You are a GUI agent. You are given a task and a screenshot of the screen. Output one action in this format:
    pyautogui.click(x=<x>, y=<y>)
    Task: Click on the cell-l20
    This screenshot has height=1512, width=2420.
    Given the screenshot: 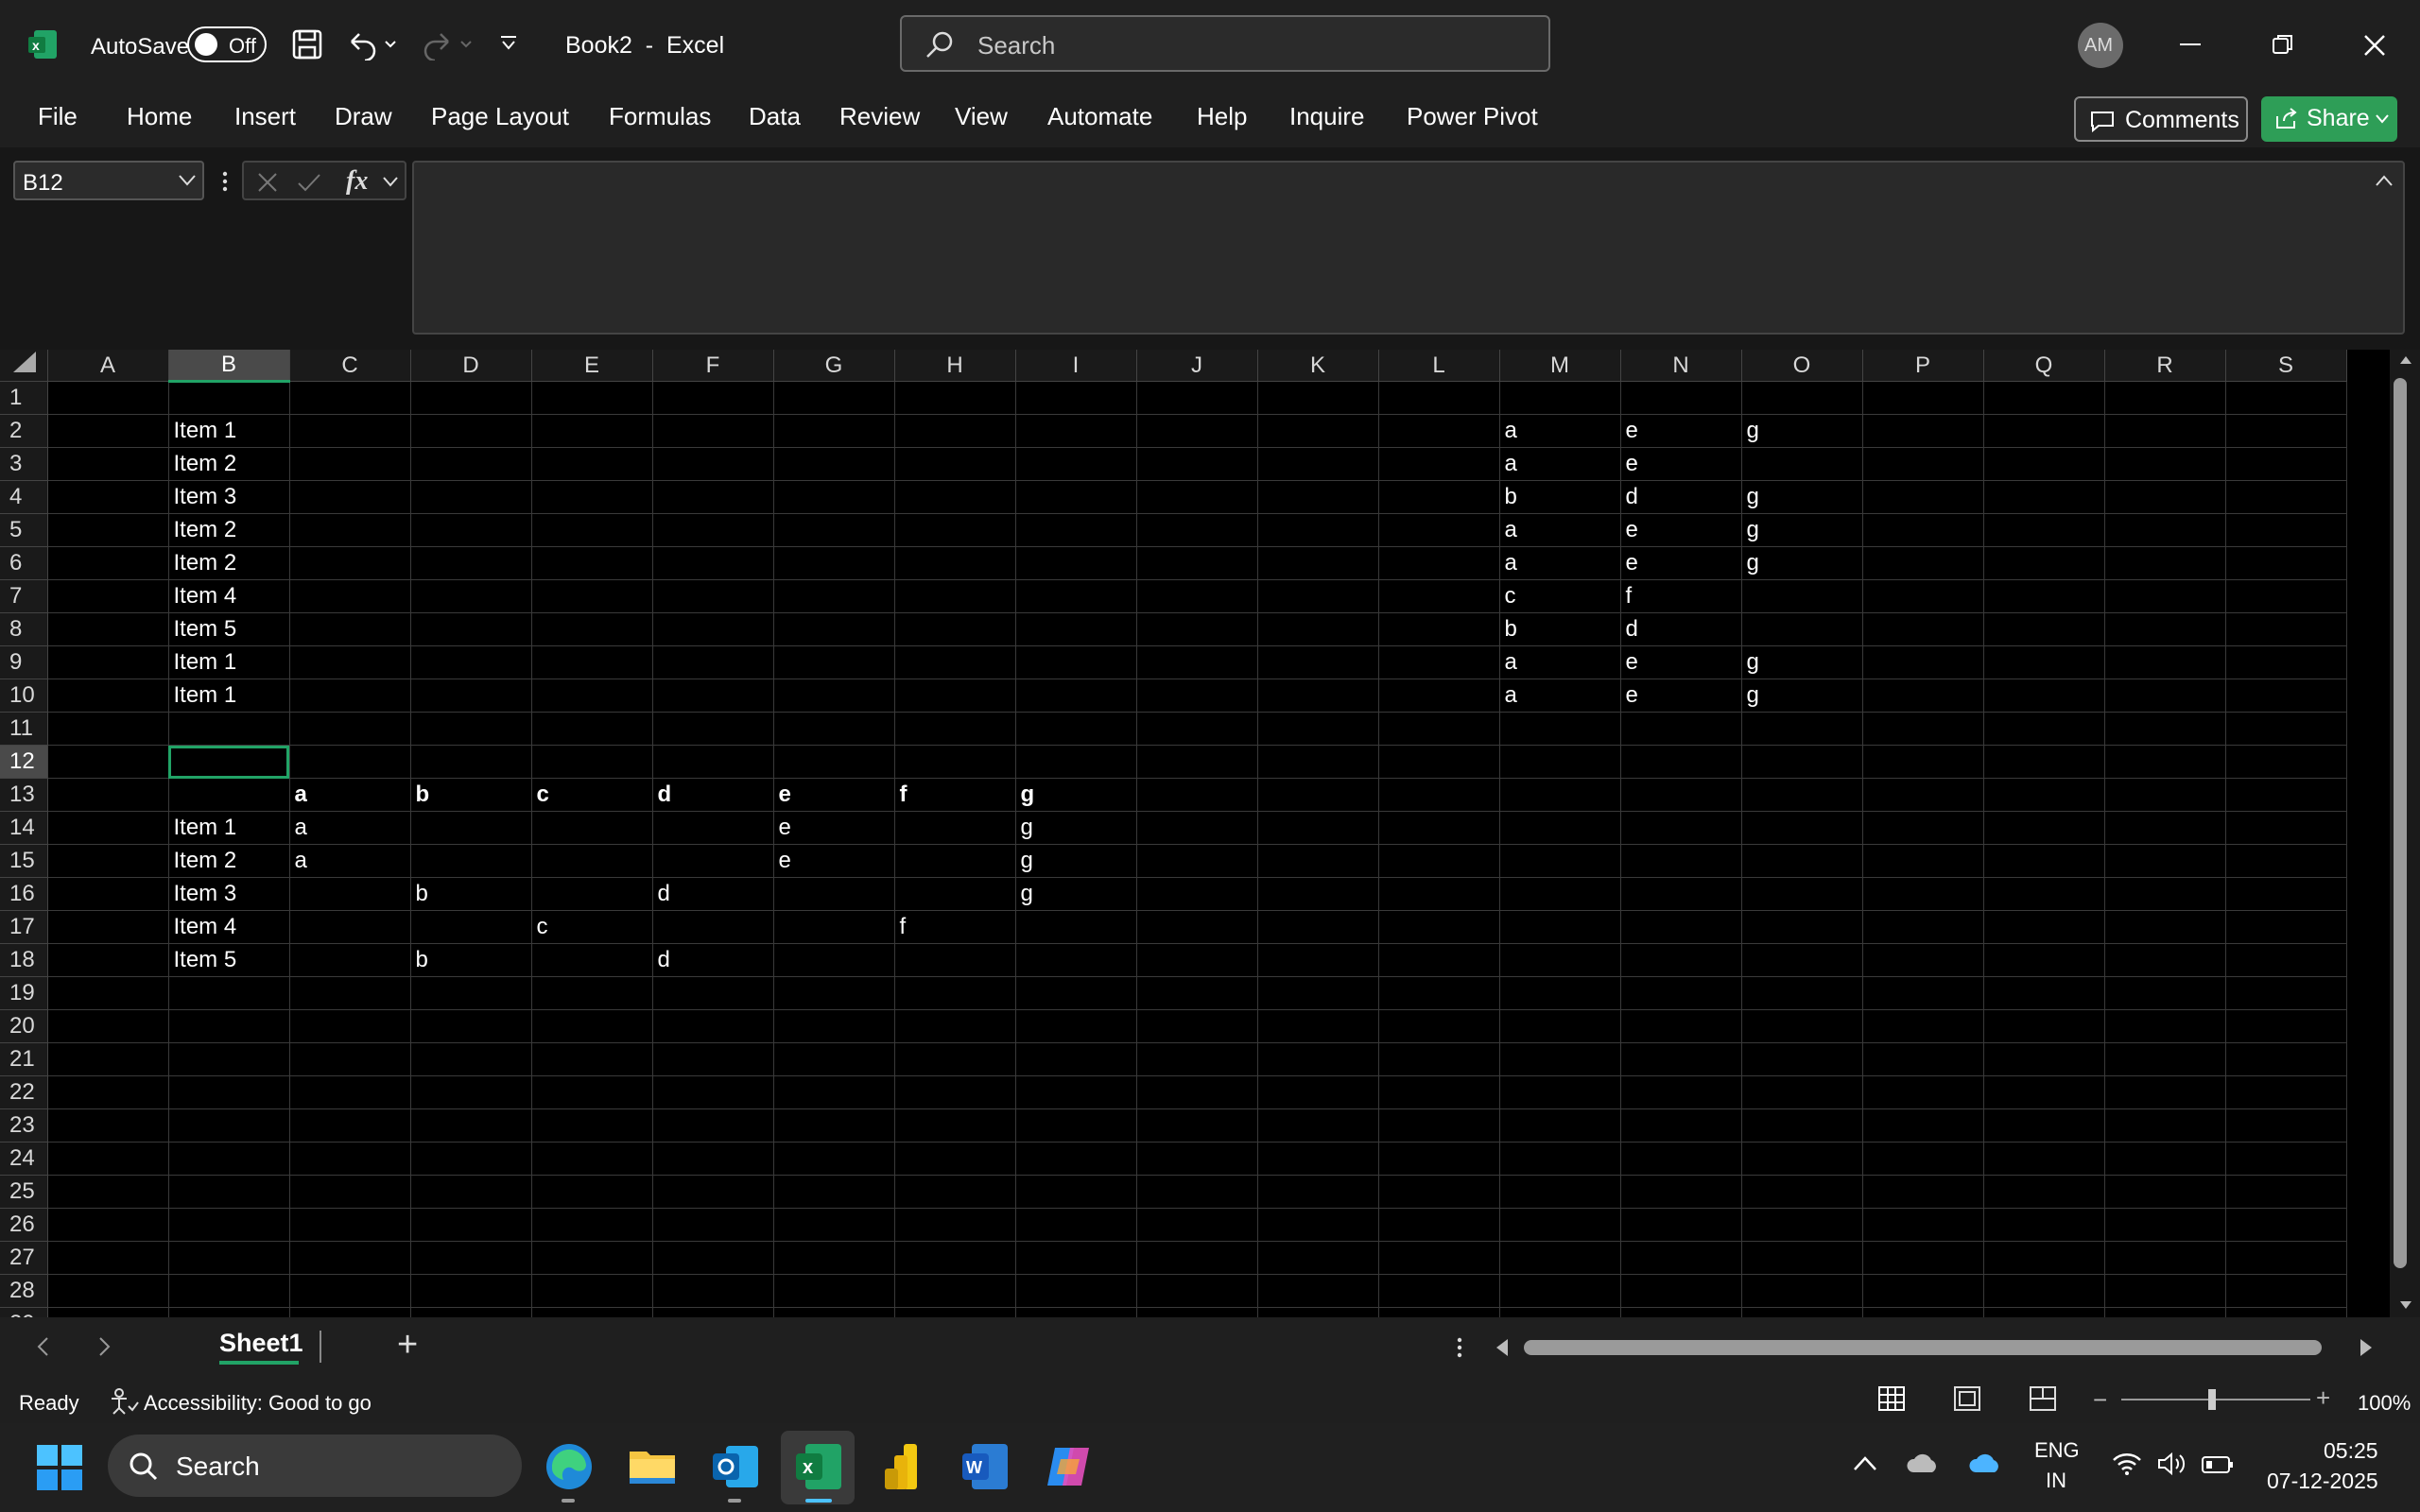 What is the action you would take?
    pyautogui.click(x=1439, y=1026)
    